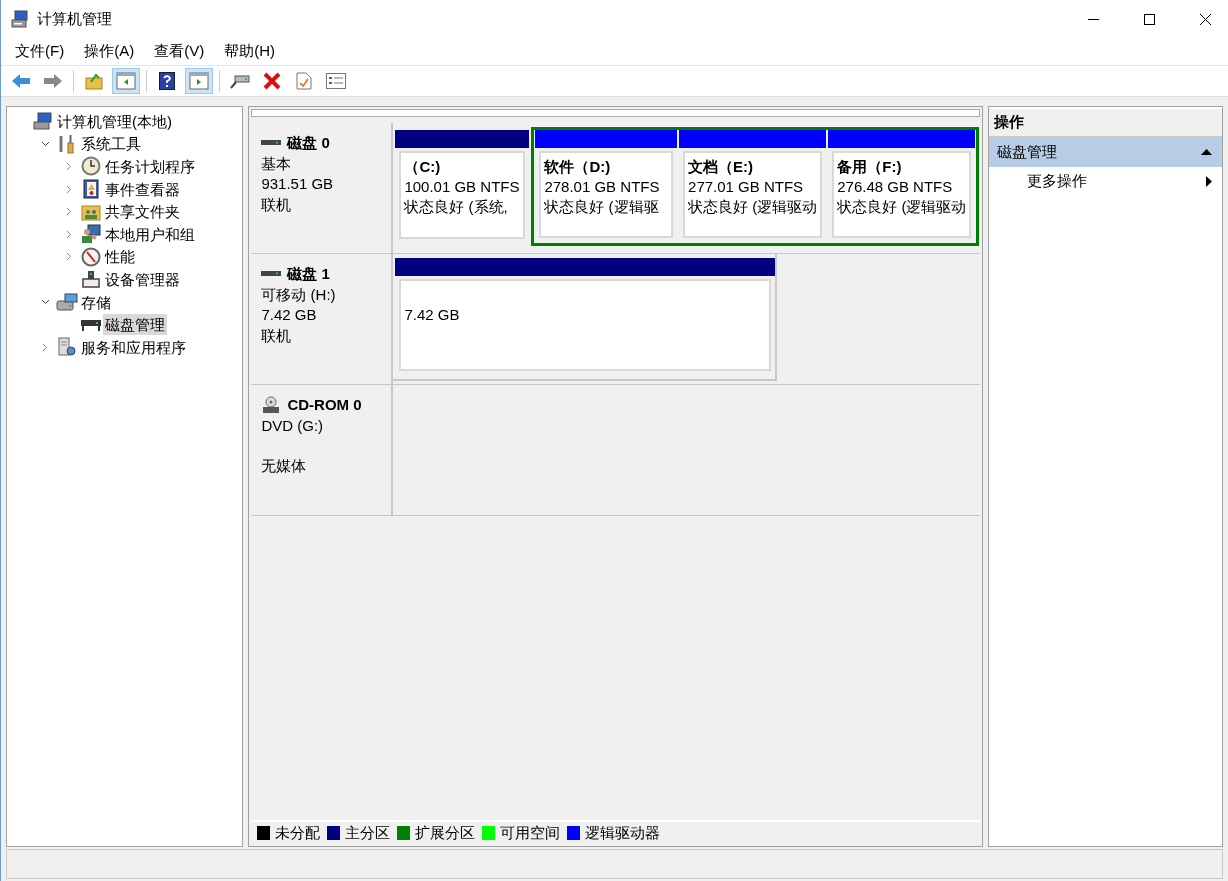 This screenshot has height=881, width=1228. Describe the element at coordinates (299, 294) in the screenshot. I see `disk-info-text: 可移动 (H:)` at that location.